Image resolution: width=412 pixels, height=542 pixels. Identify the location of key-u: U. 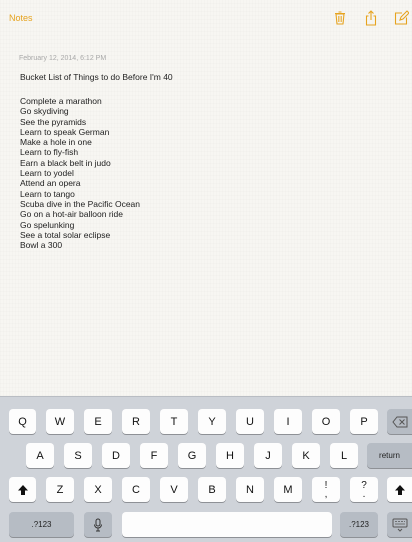
(250, 421).